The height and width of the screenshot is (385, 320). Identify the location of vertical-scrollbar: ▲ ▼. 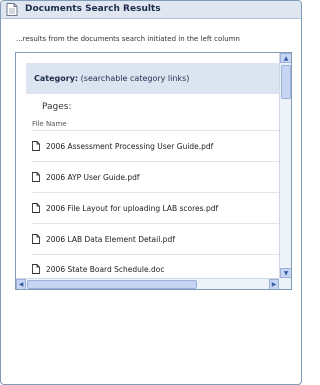
(285, 165).